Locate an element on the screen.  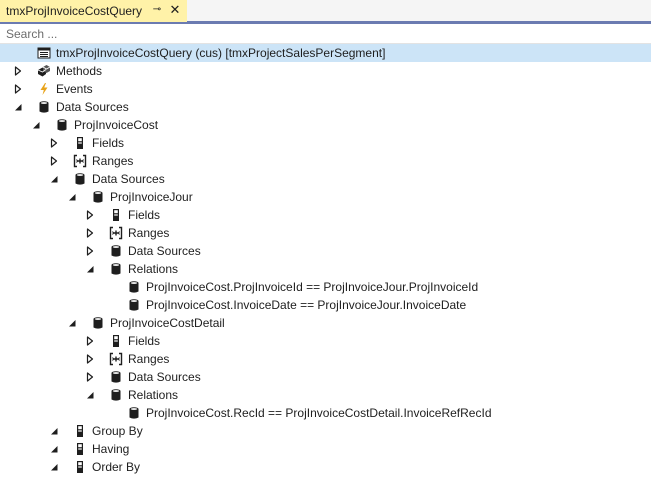
search-bar is located at coordinates (325, 34).